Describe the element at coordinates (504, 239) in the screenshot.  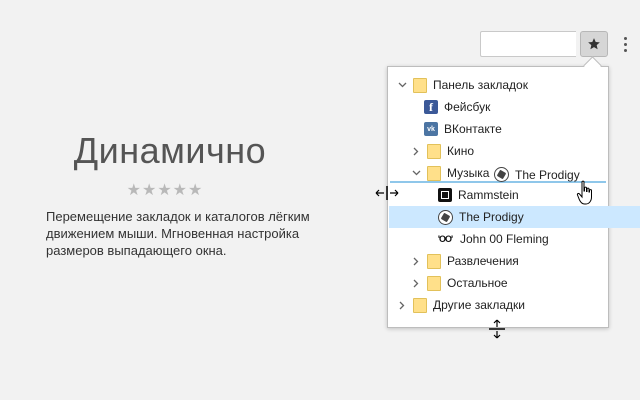
I see `bookmark-label: John 00 Fleming` at that location.